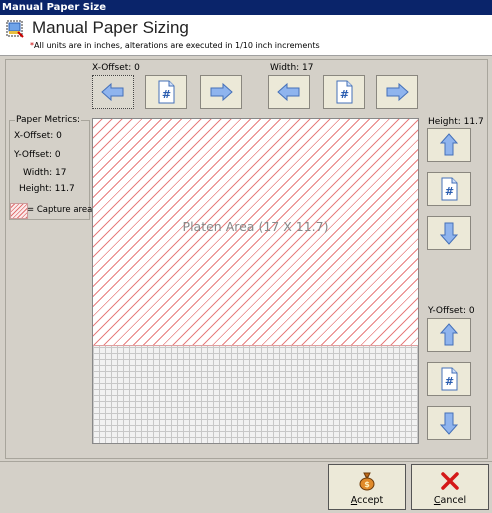  Describe the element at coordinates (38, 136) in the screenshot. I see `metrics-x-offset: X-Offset: 0` at that location.